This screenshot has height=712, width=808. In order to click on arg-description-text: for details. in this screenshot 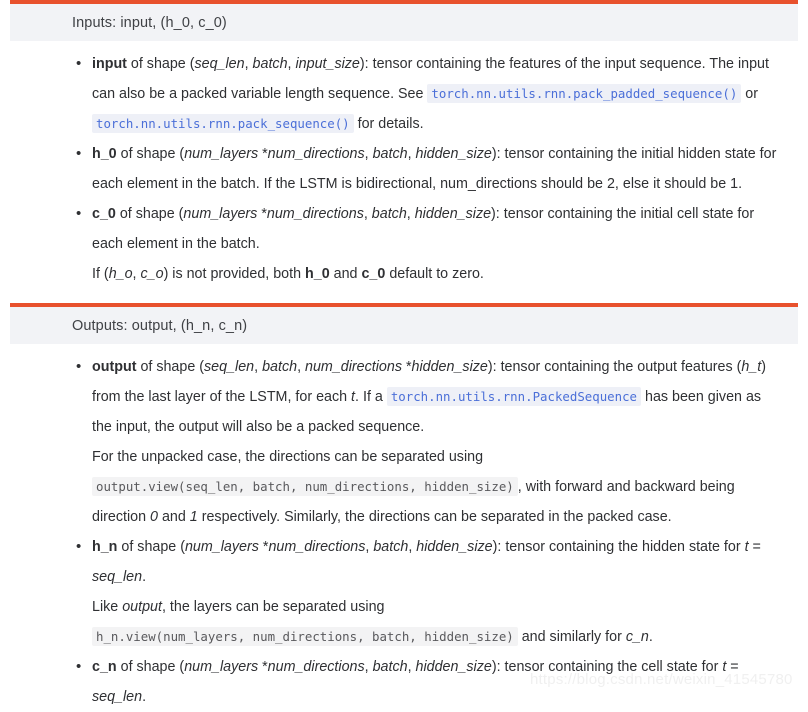, I will do `click(388, 124)`.